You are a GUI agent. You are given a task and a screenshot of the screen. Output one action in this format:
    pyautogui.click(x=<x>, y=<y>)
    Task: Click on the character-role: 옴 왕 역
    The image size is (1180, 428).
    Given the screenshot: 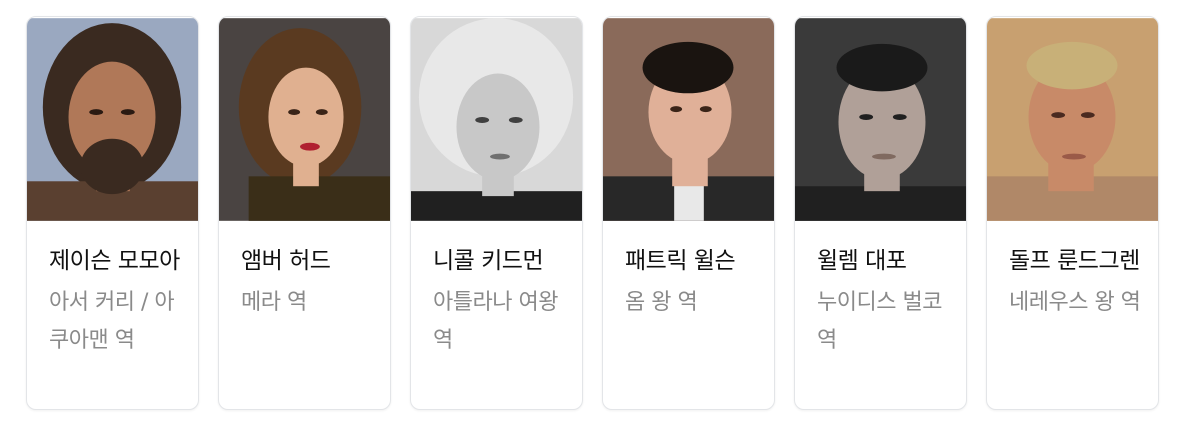 What is the action you would take?
    pyautogui.click(x=661, y=302)
    